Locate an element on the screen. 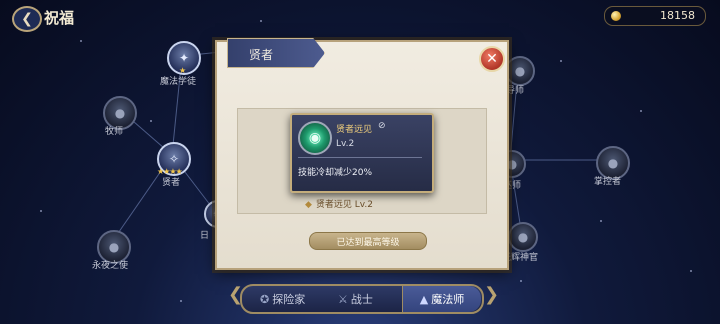  tab-explorer: ✪ 探险家 is located at coordinates (282, 299).